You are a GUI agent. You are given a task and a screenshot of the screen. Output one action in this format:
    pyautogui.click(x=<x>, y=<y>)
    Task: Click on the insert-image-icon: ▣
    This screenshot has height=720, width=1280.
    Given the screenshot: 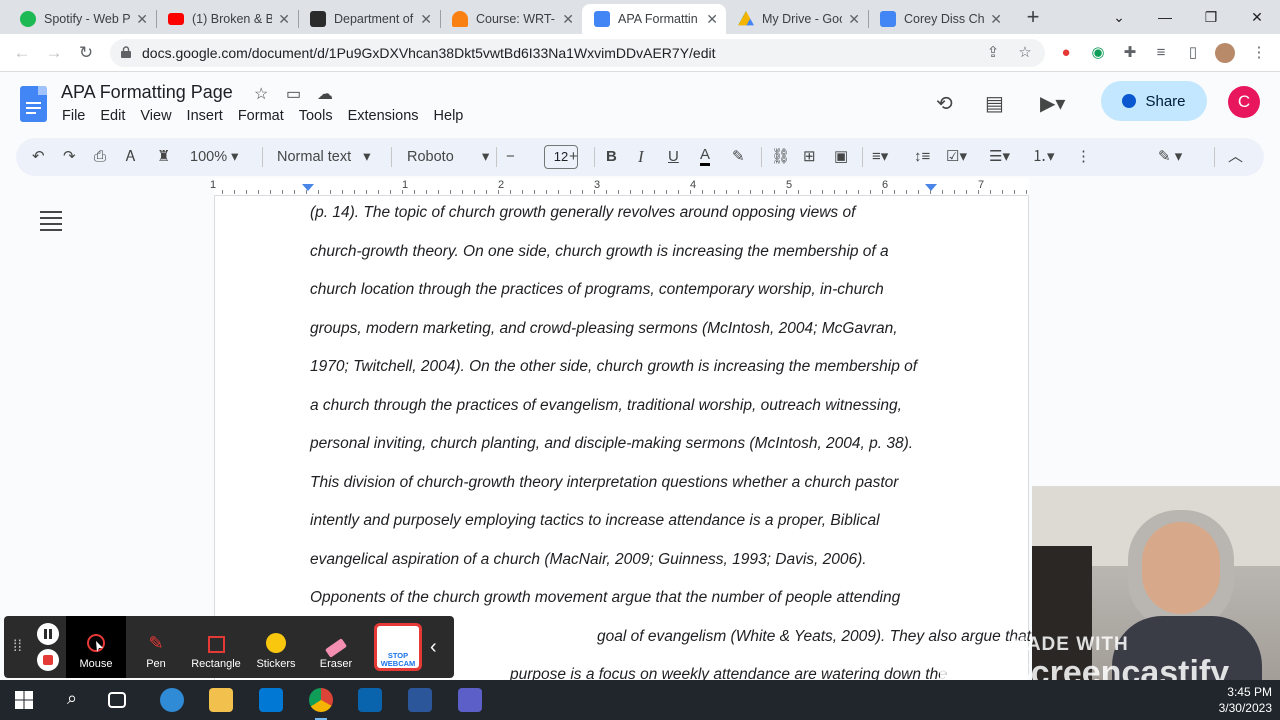 What is the action you would take?
    pyautogui.click(x=841, y=157)
    